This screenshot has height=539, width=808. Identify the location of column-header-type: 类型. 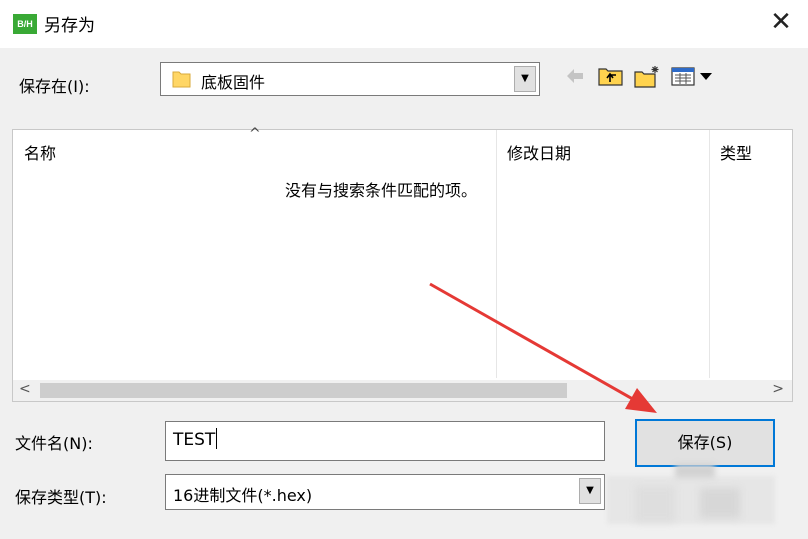
(736, 152).